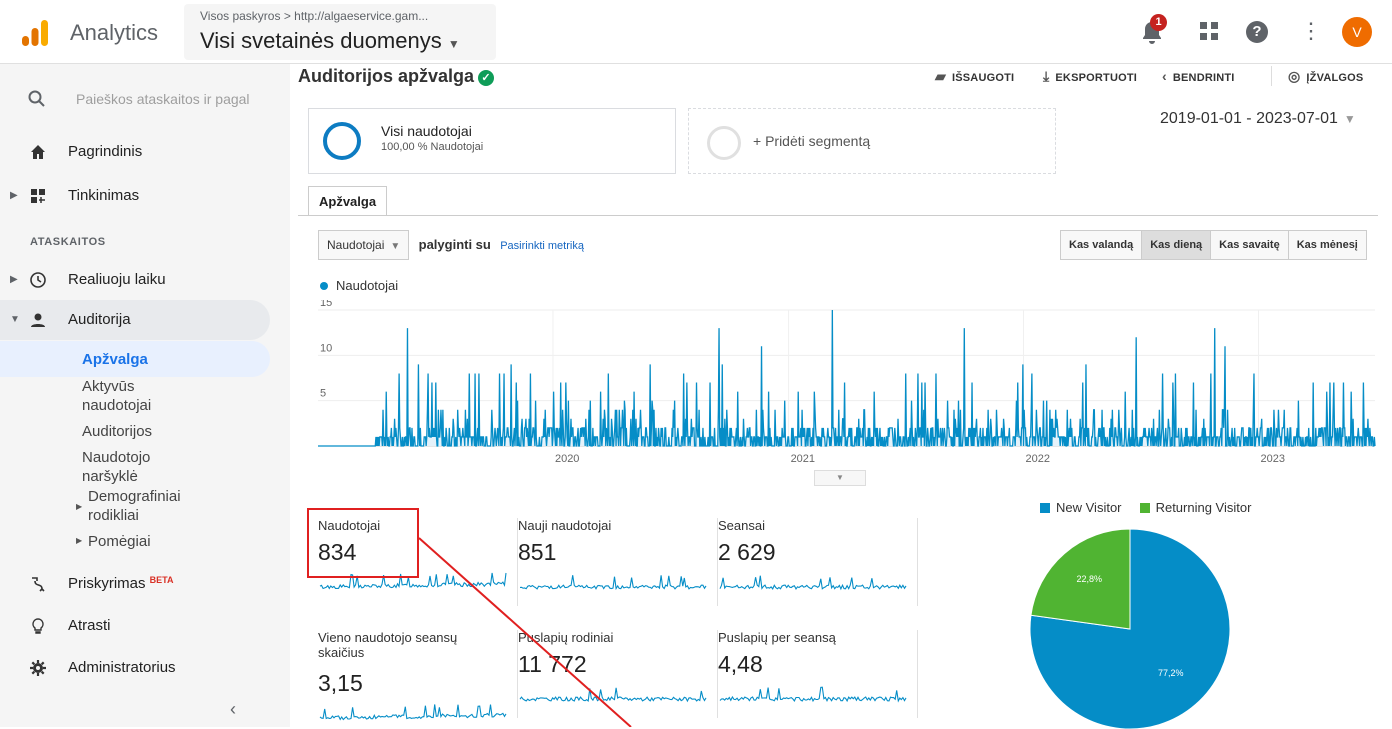  Describe the element at coordinates (99, 319) in the screenshot. I see `sidebar-item-label: Auditorija` at that location.